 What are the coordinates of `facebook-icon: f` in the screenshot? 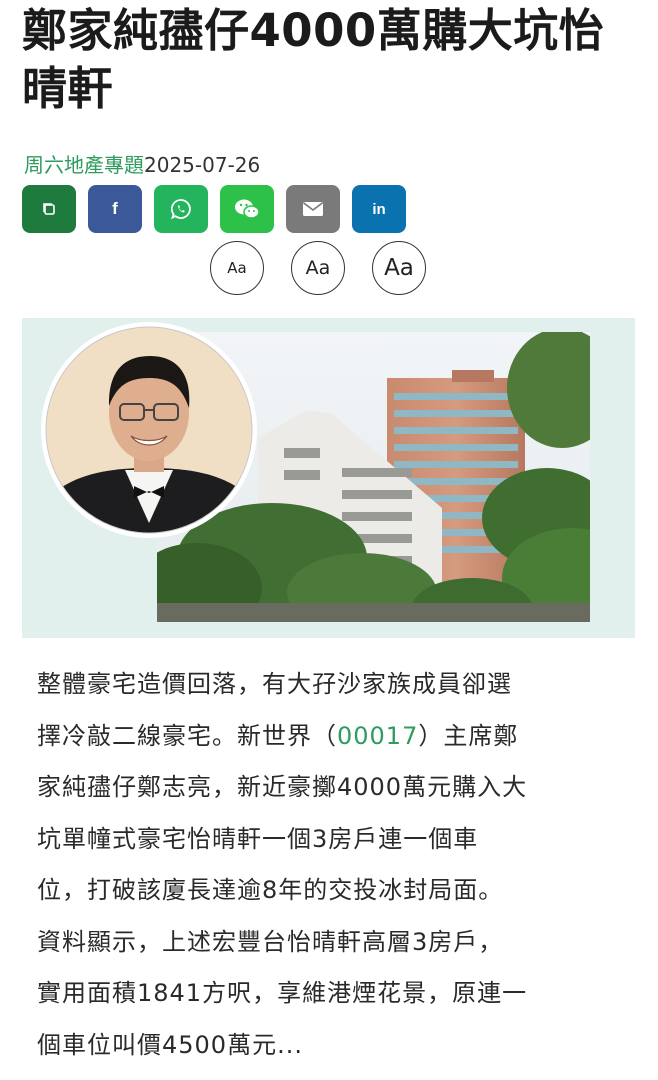 It's located at (115, 208).